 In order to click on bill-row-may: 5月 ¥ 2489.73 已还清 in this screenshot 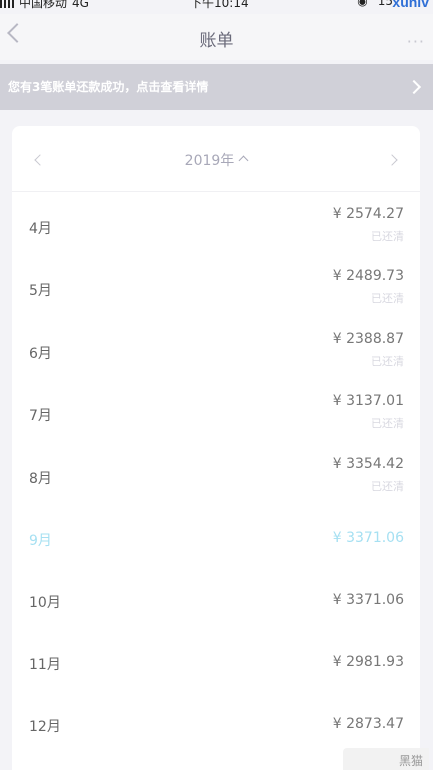, I will do `click(216, 289)`.